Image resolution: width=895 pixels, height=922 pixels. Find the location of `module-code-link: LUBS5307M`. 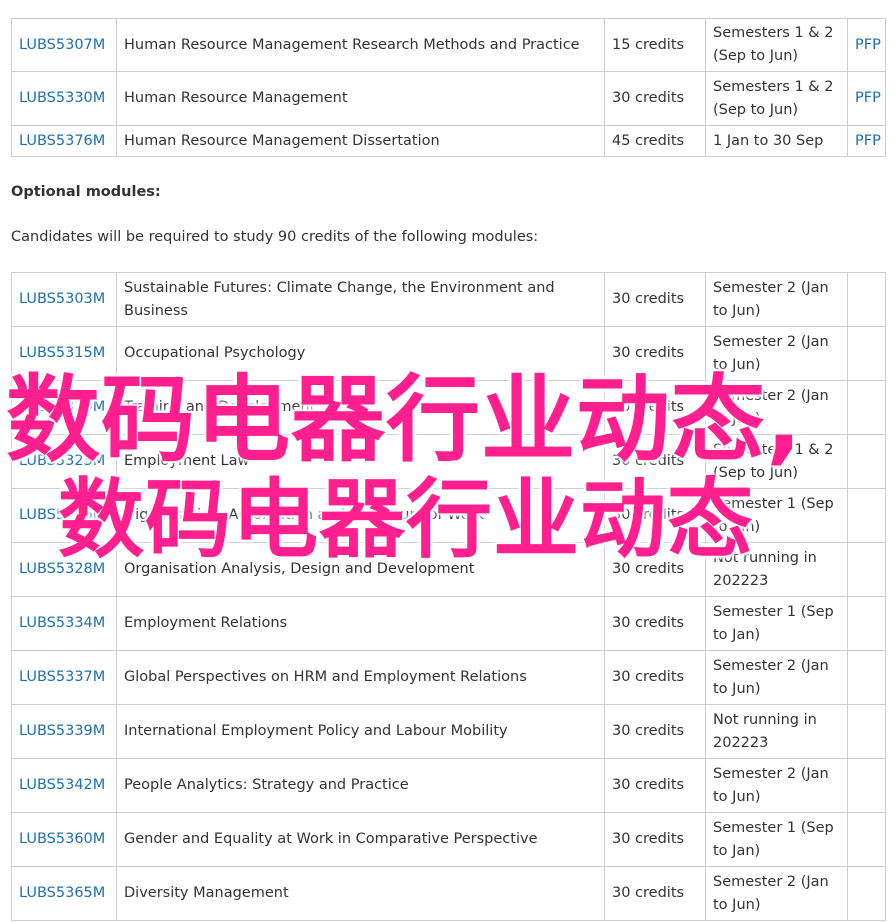

module-code-link: LUBS5307M is located at coordinates (62, 45).